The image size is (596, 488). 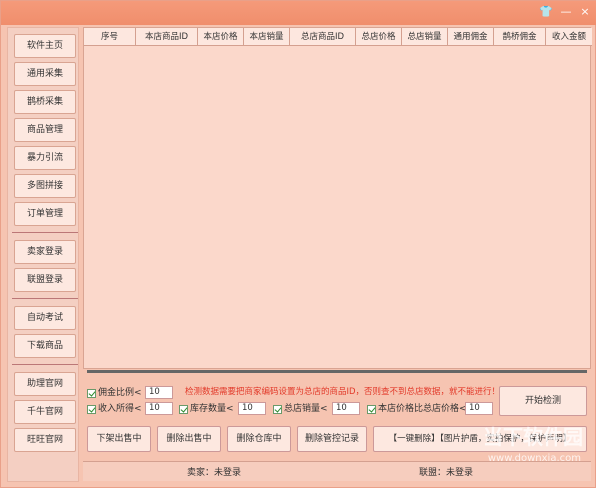 What do you see at coordinates (298, 13) in the screenshot?
I see `title-bar: 👕 — ×` at bounding box center [298, 13].